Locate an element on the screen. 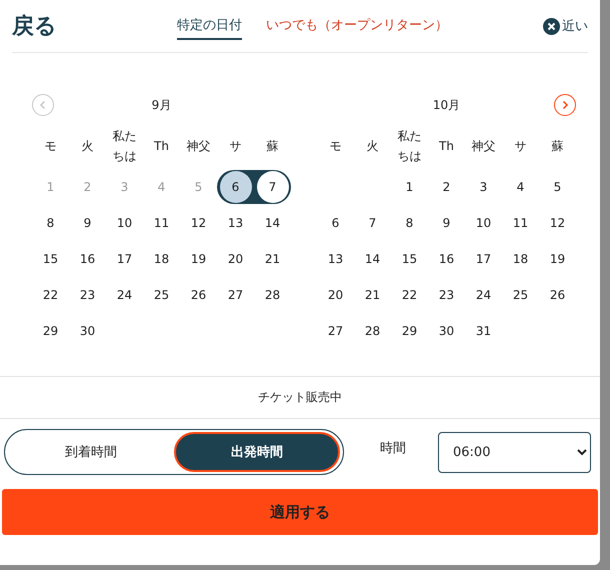 Image resolution: width=610 pixels, height=570 pixels. calendar-day: 1 is located at coordinates (410, 187).